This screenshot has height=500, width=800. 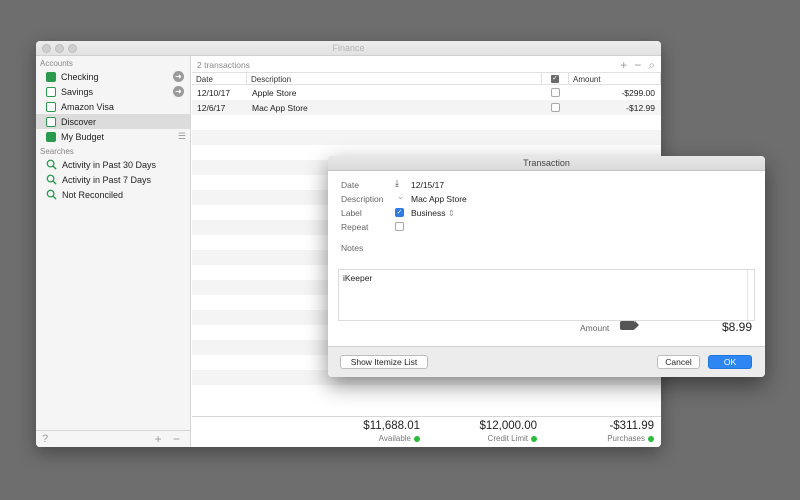 What do you see at coordinates (109, 164) in the screenshot?
I see `sidebar-item-label: Activity in Past 30 Days` at bounding box center [109, 164].